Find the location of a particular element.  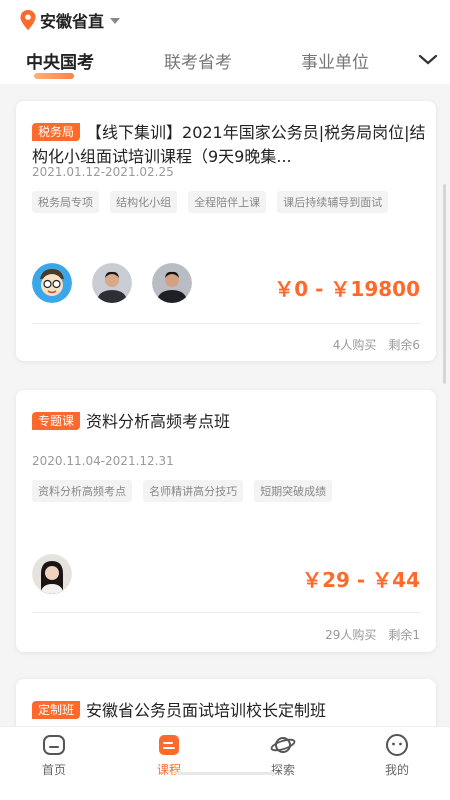

location-label: 安徽省直 is located at coordinates (72, 21).